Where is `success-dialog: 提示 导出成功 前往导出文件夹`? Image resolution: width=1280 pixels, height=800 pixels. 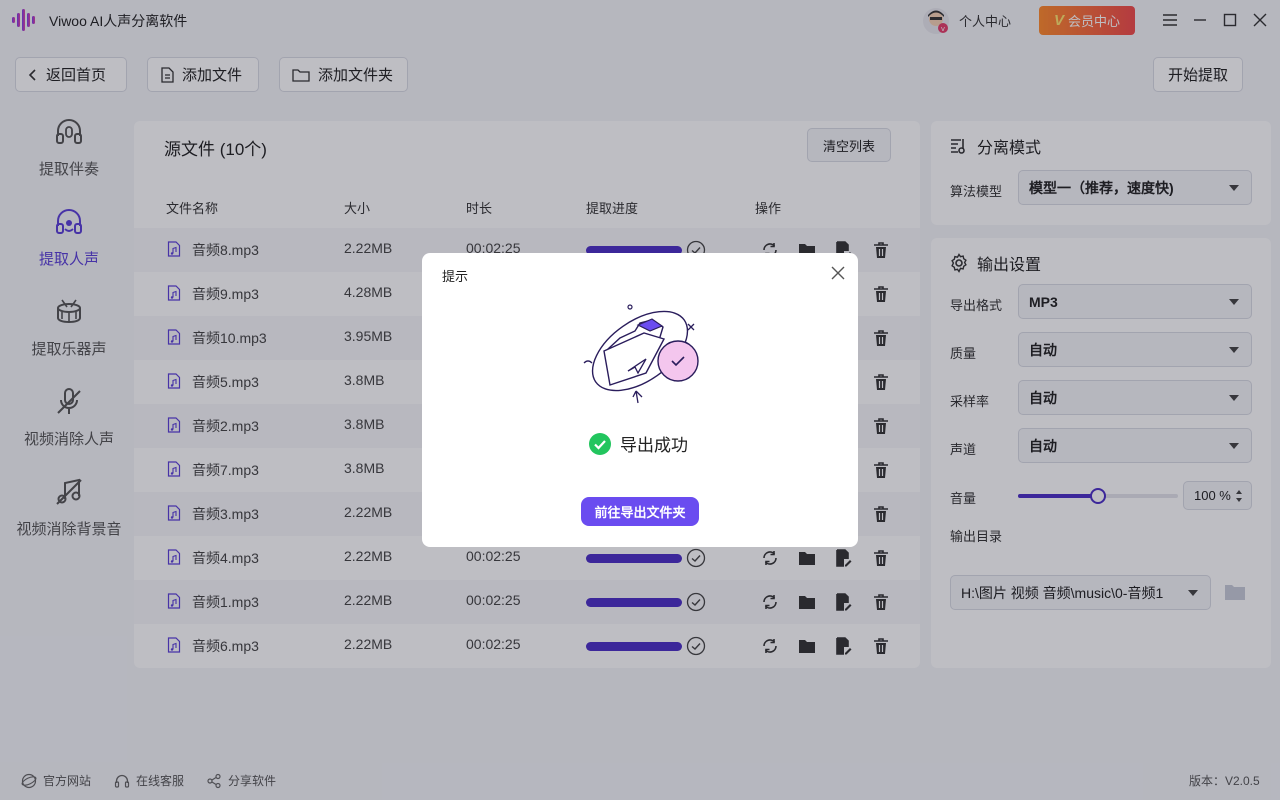 success-dialog: 提示 导出成功 前往导出文件夹 is located at coordinates (640, 400).